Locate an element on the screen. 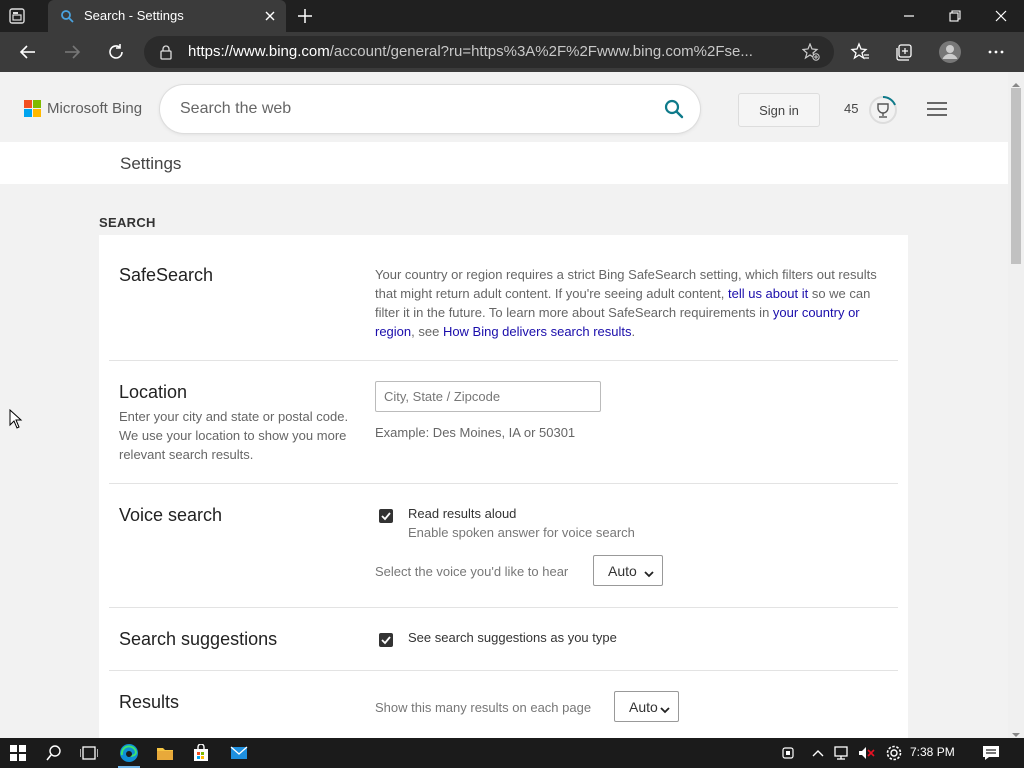 The height and width of the screenshot is (768, 1024). tell-us-link: tell us about it is located at coordinates (768, 293).